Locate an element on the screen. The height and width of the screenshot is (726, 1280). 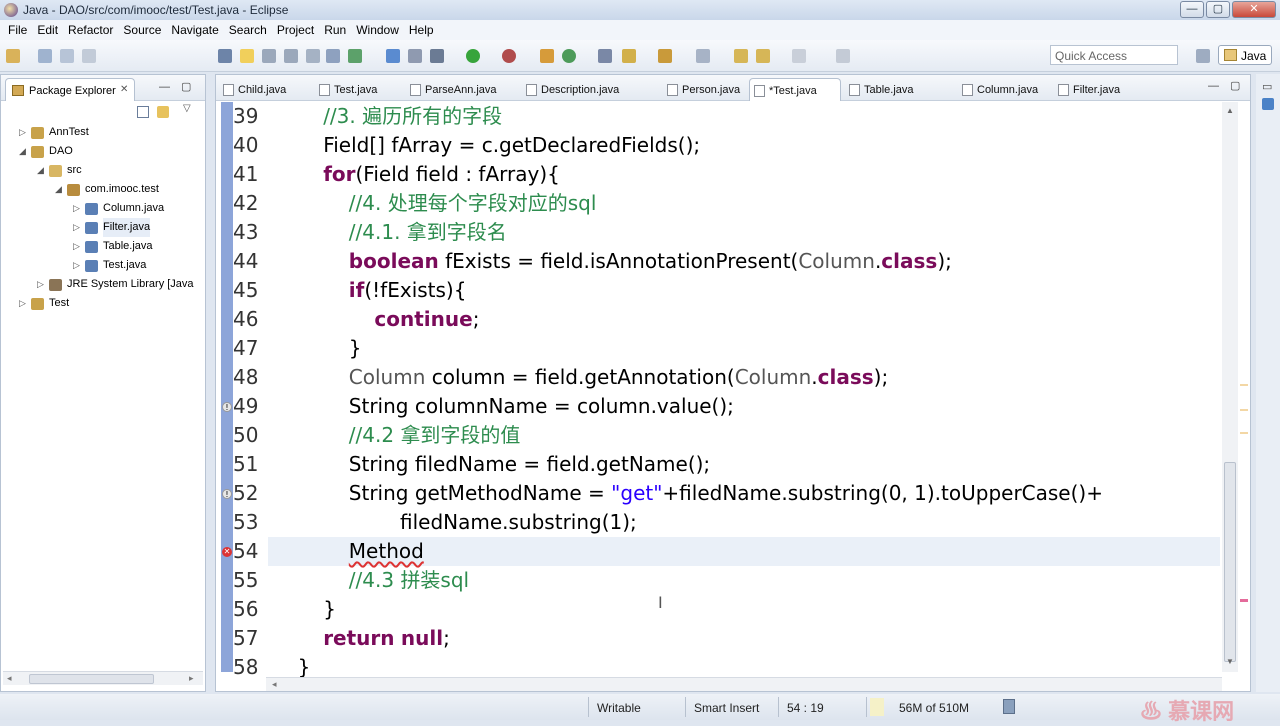
outline-view-icon is located at coordinates (1268, 104).